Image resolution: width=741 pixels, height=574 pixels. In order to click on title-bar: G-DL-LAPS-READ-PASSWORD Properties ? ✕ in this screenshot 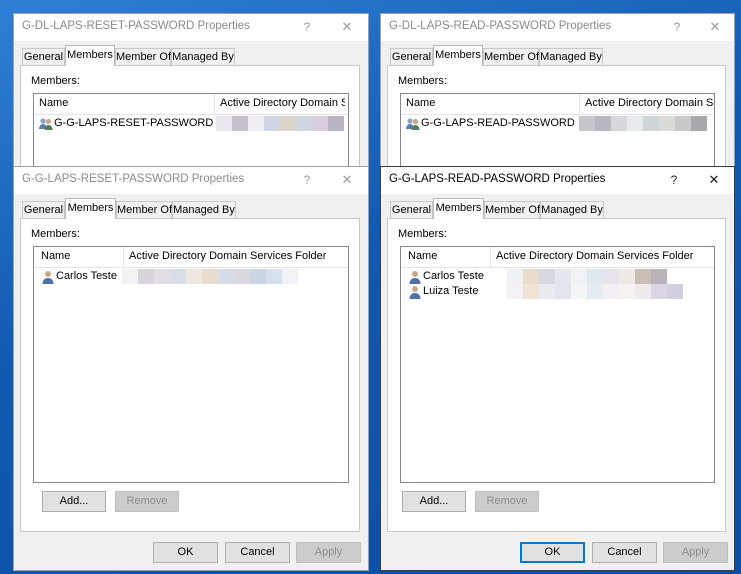, I will do `click(557, 27)`.